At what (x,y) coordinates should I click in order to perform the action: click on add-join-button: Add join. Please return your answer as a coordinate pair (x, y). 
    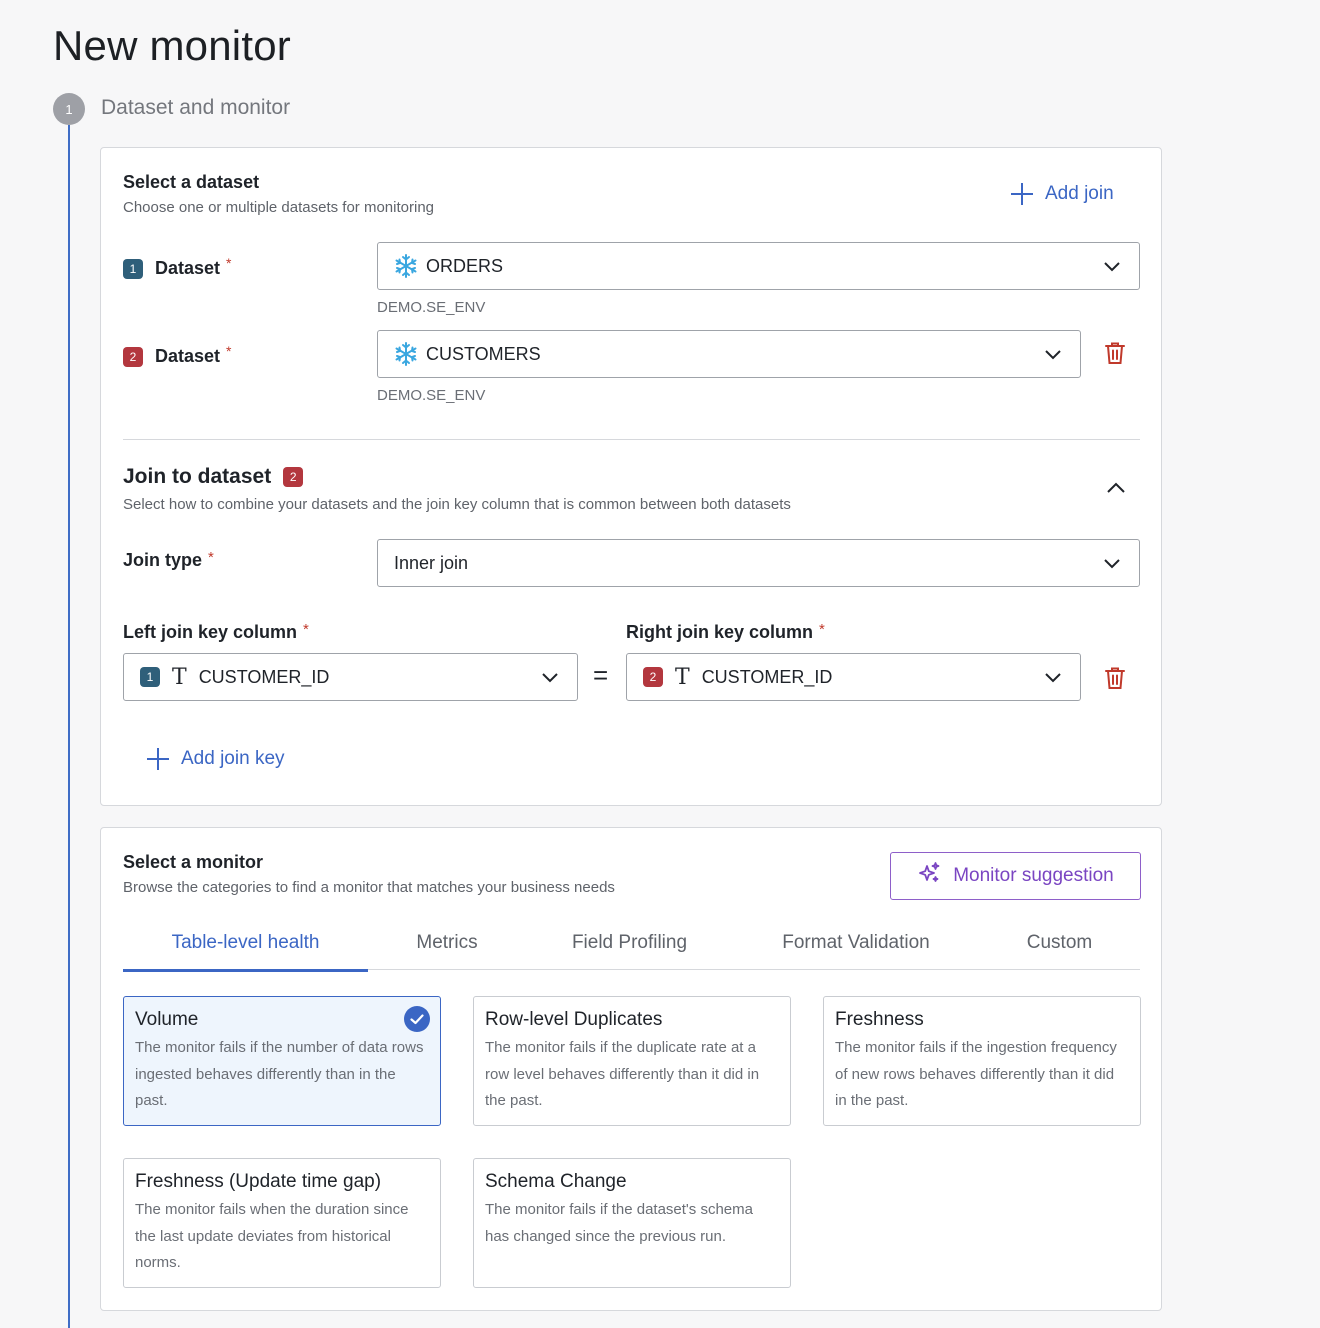
    Looking at the image, I should click on (1062, 194).